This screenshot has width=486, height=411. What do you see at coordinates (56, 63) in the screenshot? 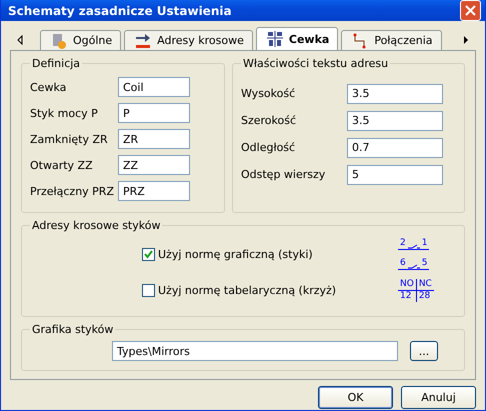
I see `group-title: Definicja` at bounding box center [56, 63].